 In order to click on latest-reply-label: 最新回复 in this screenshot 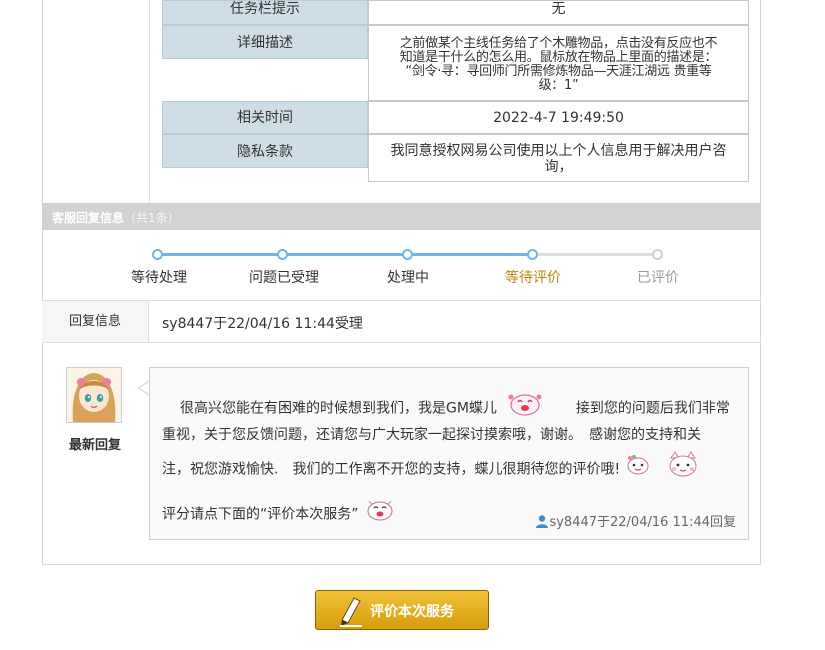, I will do `click(94, 445)`.